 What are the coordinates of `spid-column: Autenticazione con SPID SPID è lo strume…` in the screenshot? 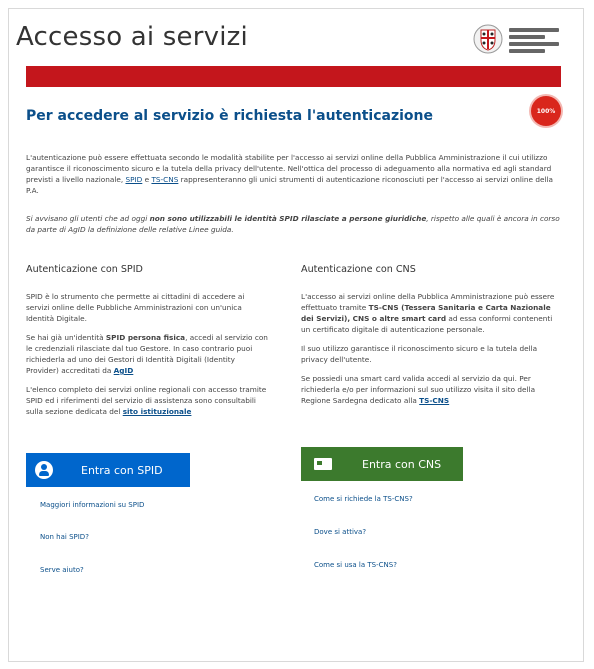 It's located at (148, 344).